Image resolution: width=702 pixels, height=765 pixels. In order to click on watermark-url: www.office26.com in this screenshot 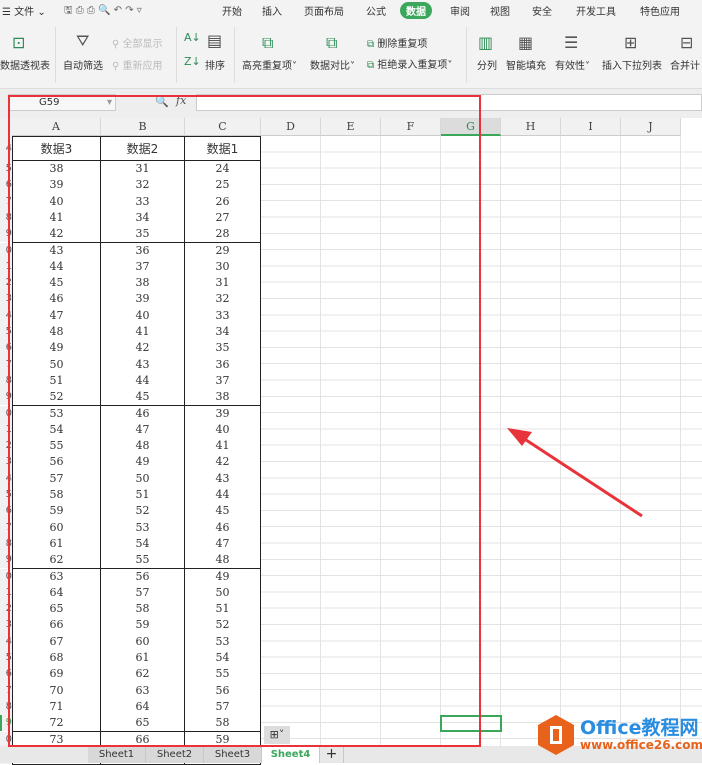, I will do `click(641, 745)`.